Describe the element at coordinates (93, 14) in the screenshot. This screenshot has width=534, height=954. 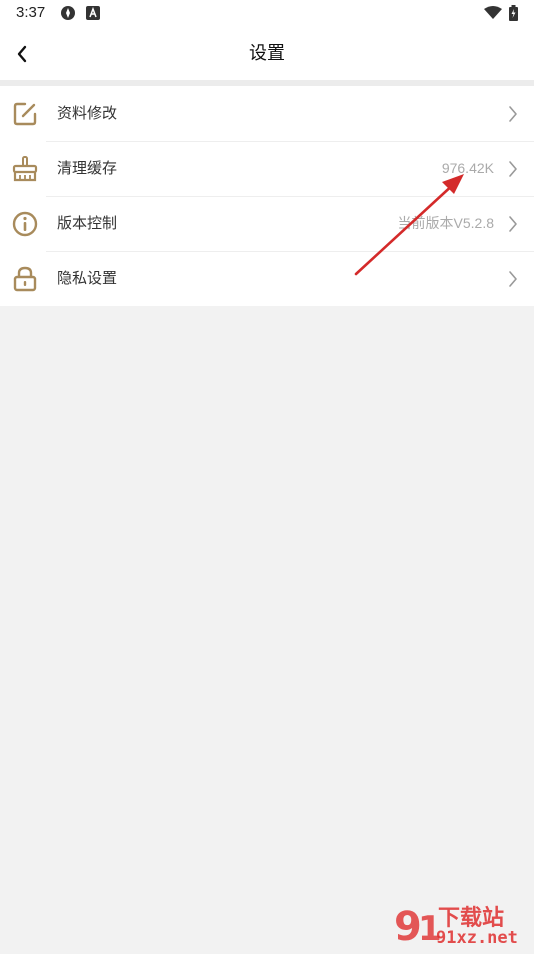
I see `app-notification-icon` at that location.